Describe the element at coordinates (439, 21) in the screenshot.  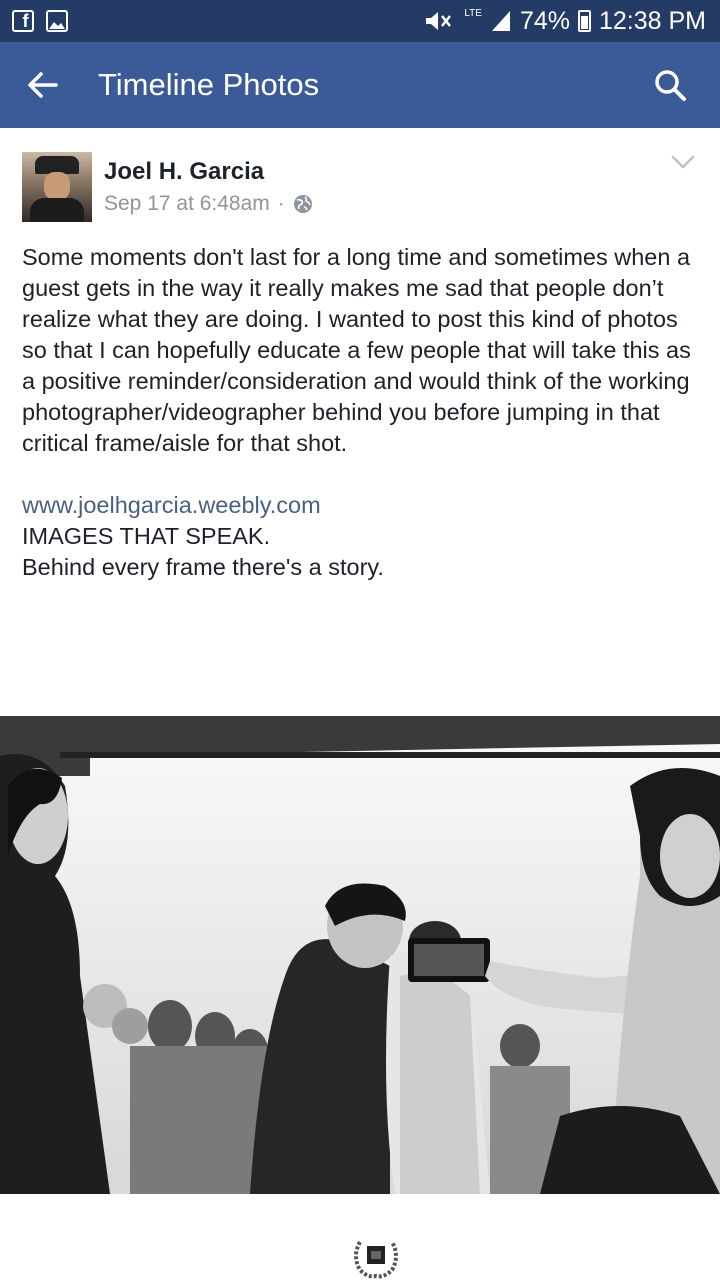
I see `mute-icon` at that location.